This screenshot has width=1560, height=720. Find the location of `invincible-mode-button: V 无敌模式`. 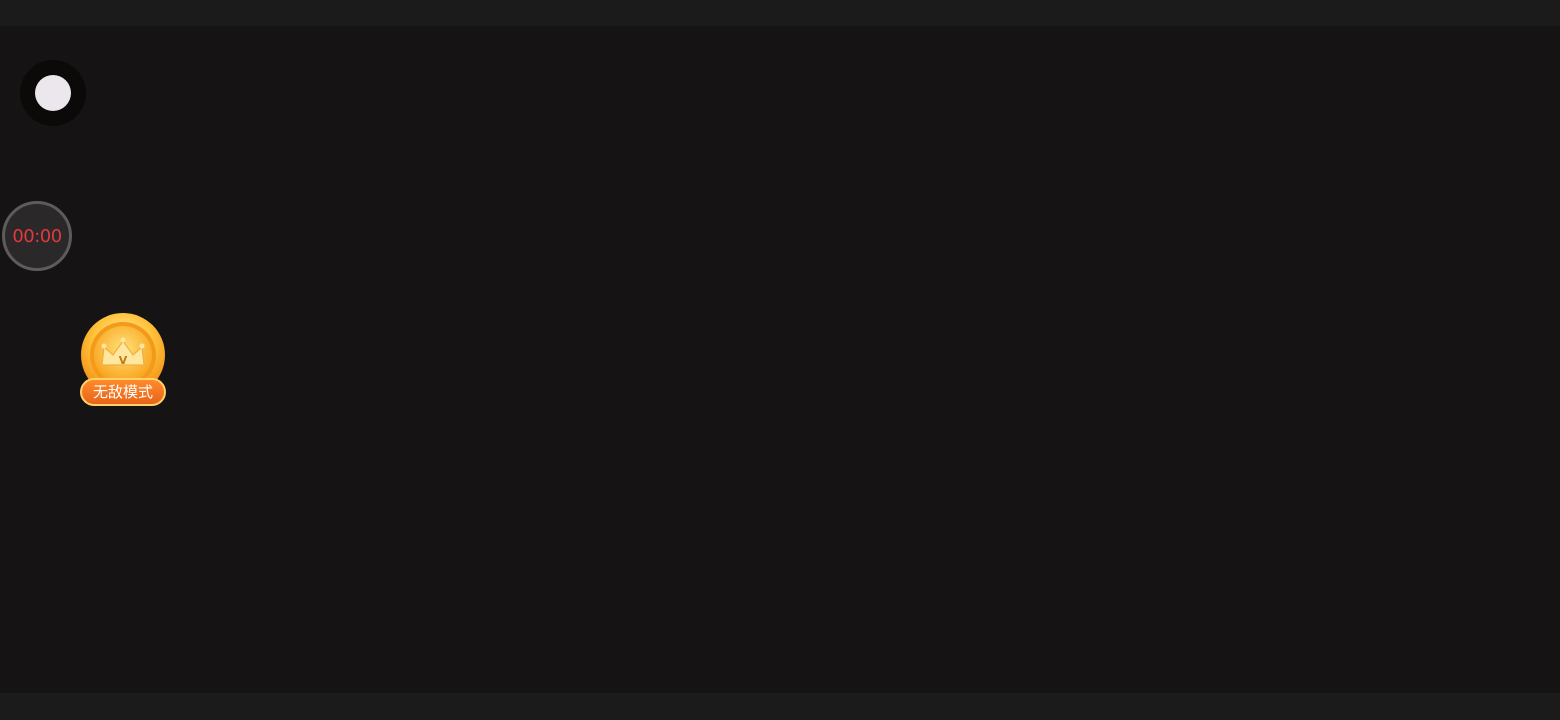

invincible-mode-button: V 无敌模式 is located at coordinates (123, 361).